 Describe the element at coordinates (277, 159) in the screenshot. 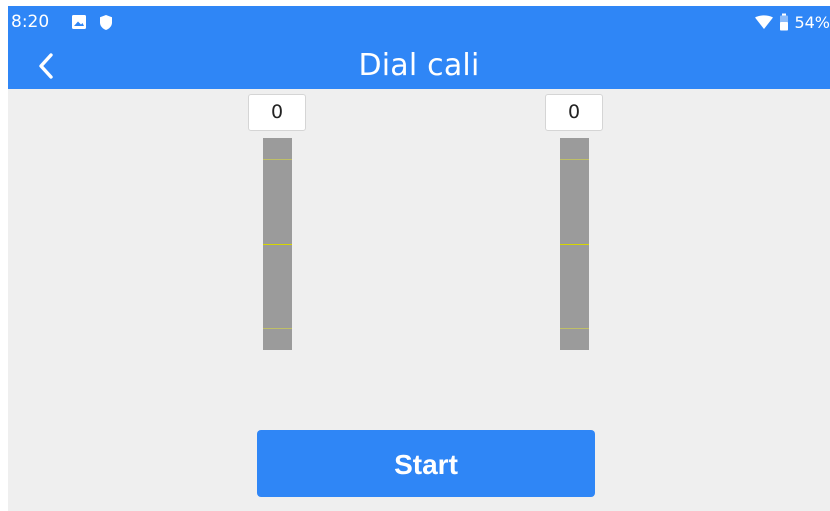

I see `left-upper-marker` at that location.